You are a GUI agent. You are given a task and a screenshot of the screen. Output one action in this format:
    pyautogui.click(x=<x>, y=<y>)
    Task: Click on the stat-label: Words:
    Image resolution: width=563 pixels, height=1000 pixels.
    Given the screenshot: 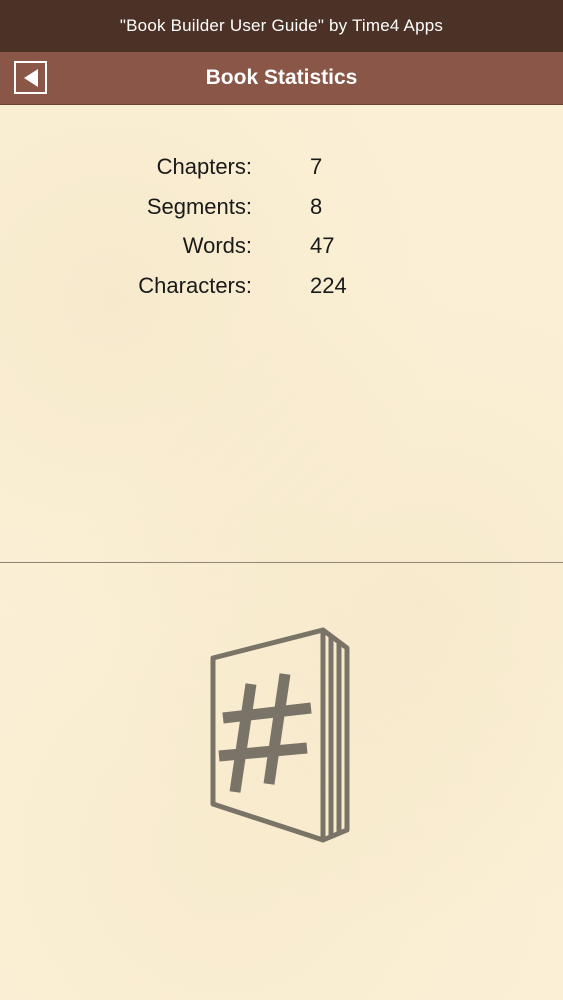 What is the action you would take?
    pyautogui.click(x=217, y=245)
    